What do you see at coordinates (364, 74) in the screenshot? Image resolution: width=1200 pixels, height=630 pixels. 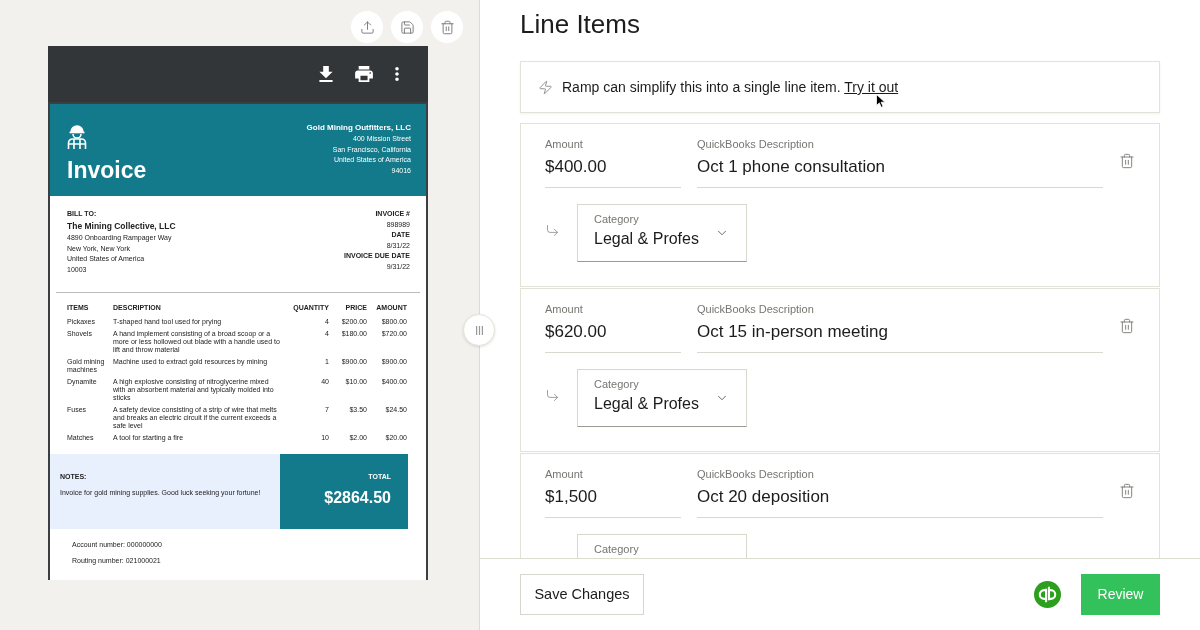 I see `print-icon` at bounding box center [364, 74].